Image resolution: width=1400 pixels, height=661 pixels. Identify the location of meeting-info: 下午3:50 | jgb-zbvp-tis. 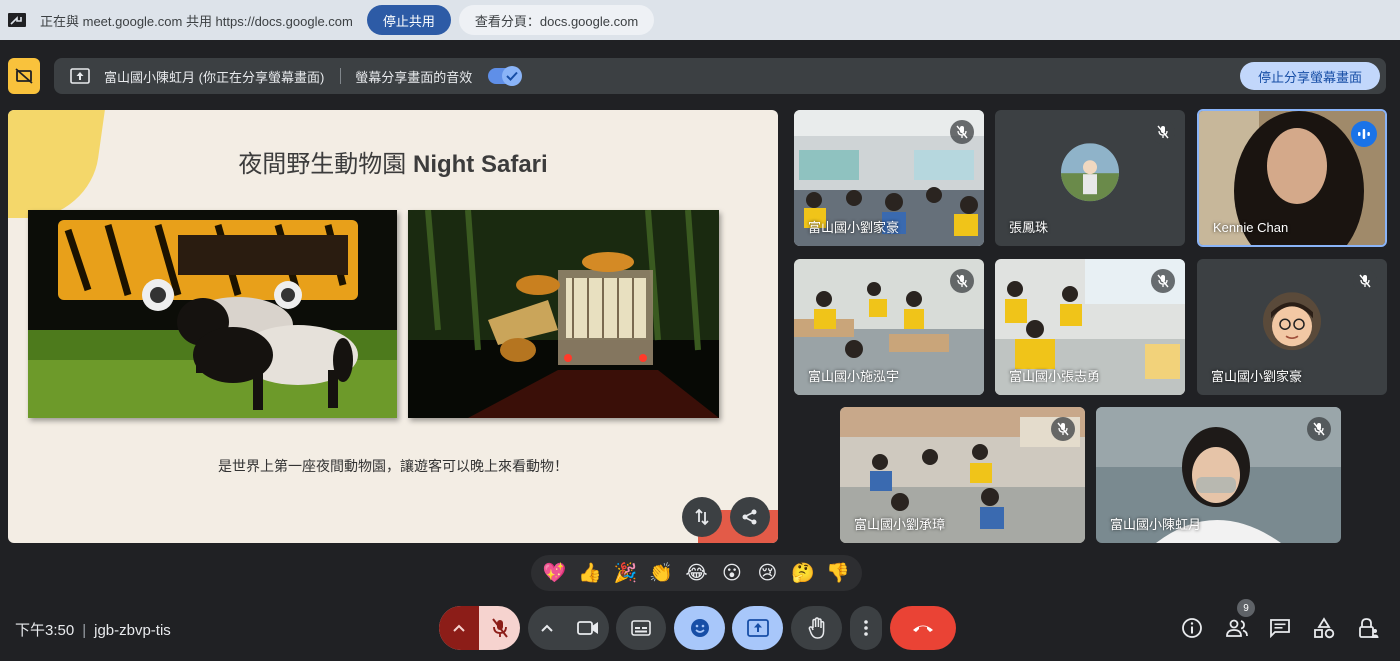
(93, 629).